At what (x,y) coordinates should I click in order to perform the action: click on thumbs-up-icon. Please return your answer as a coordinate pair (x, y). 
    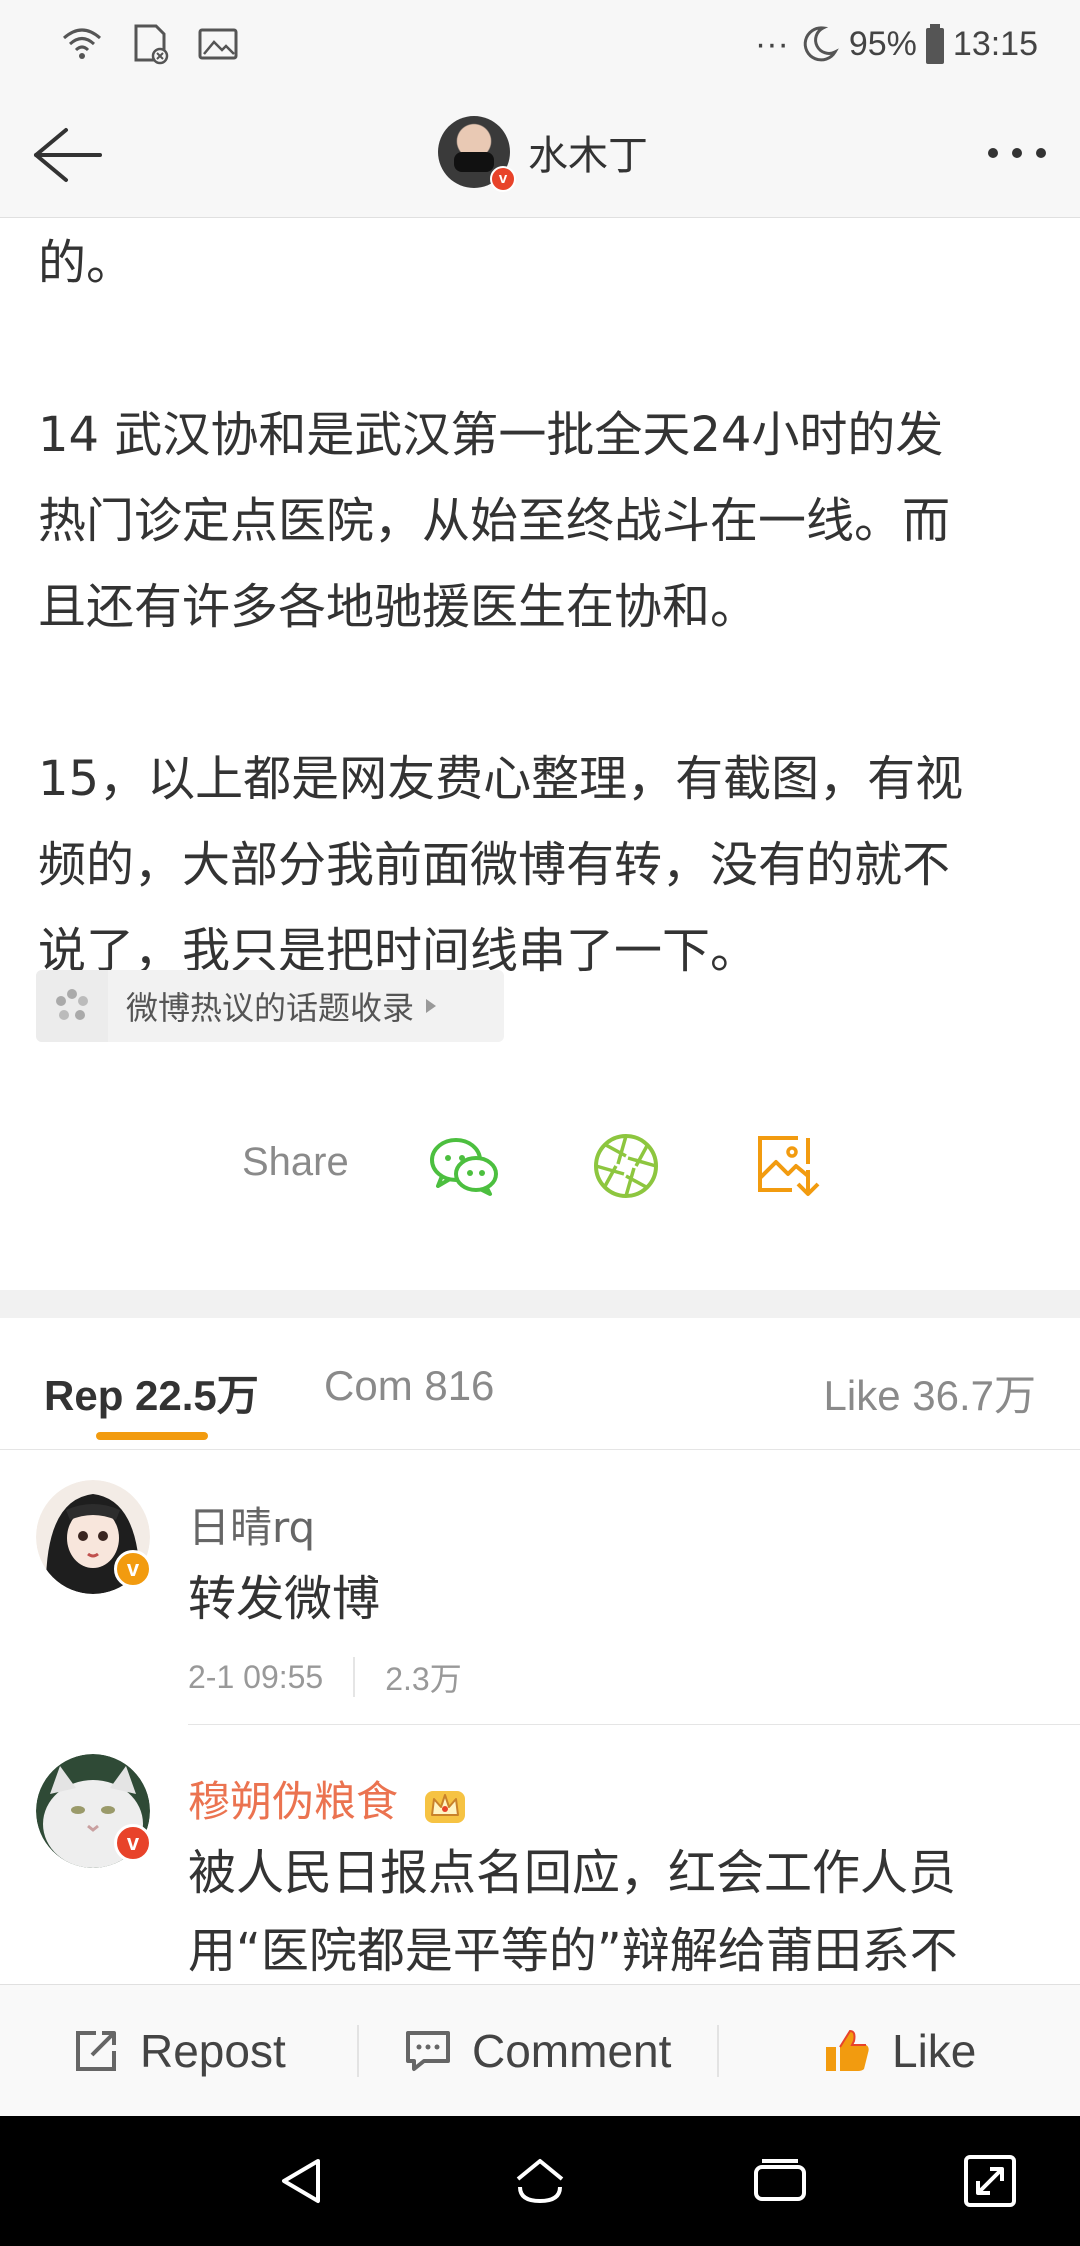
    Looking at the image, I should click on (847, 2050).